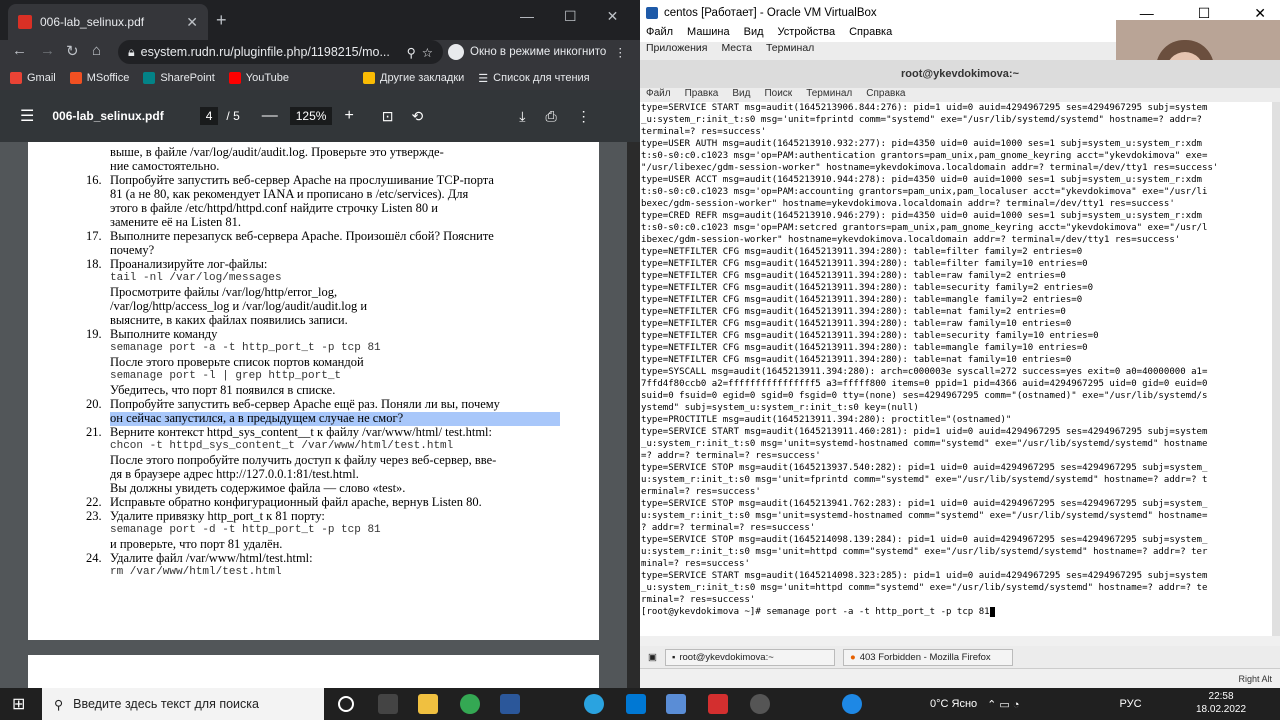 The image size is (1280, 720). What do you see at coordinates (1255, 678) in the screenshot?
I see `host-key-label: Right Alt` at bounding box center [1255, 678].